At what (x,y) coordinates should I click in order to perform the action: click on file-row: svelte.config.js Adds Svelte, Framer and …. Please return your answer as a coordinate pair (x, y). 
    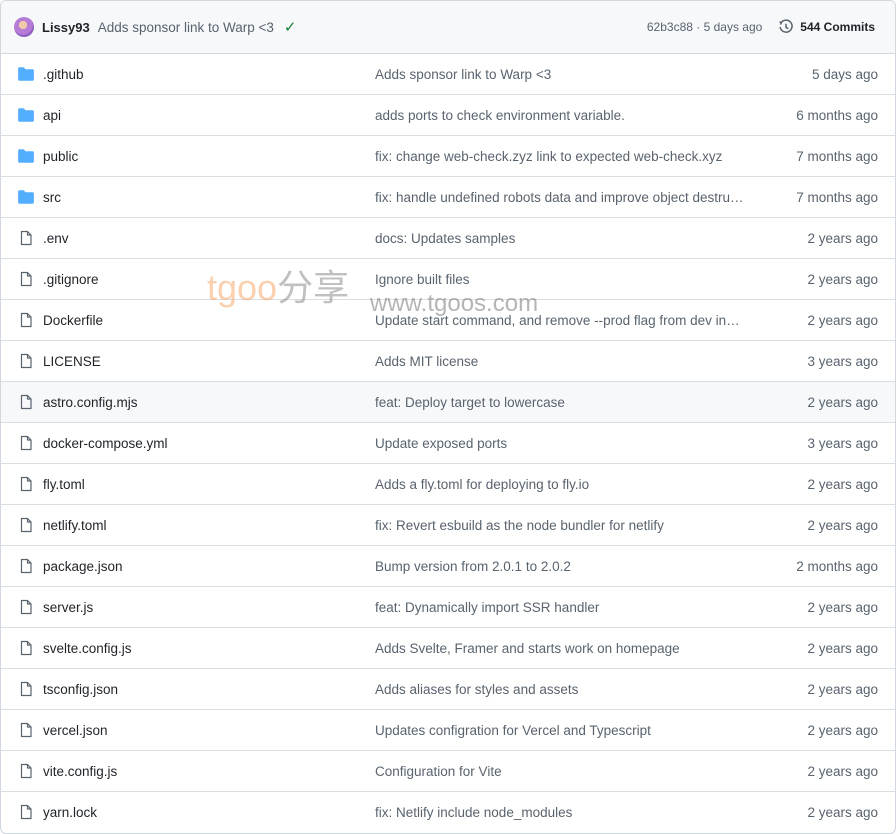
    Looking at the image, I should click on (448, 648).